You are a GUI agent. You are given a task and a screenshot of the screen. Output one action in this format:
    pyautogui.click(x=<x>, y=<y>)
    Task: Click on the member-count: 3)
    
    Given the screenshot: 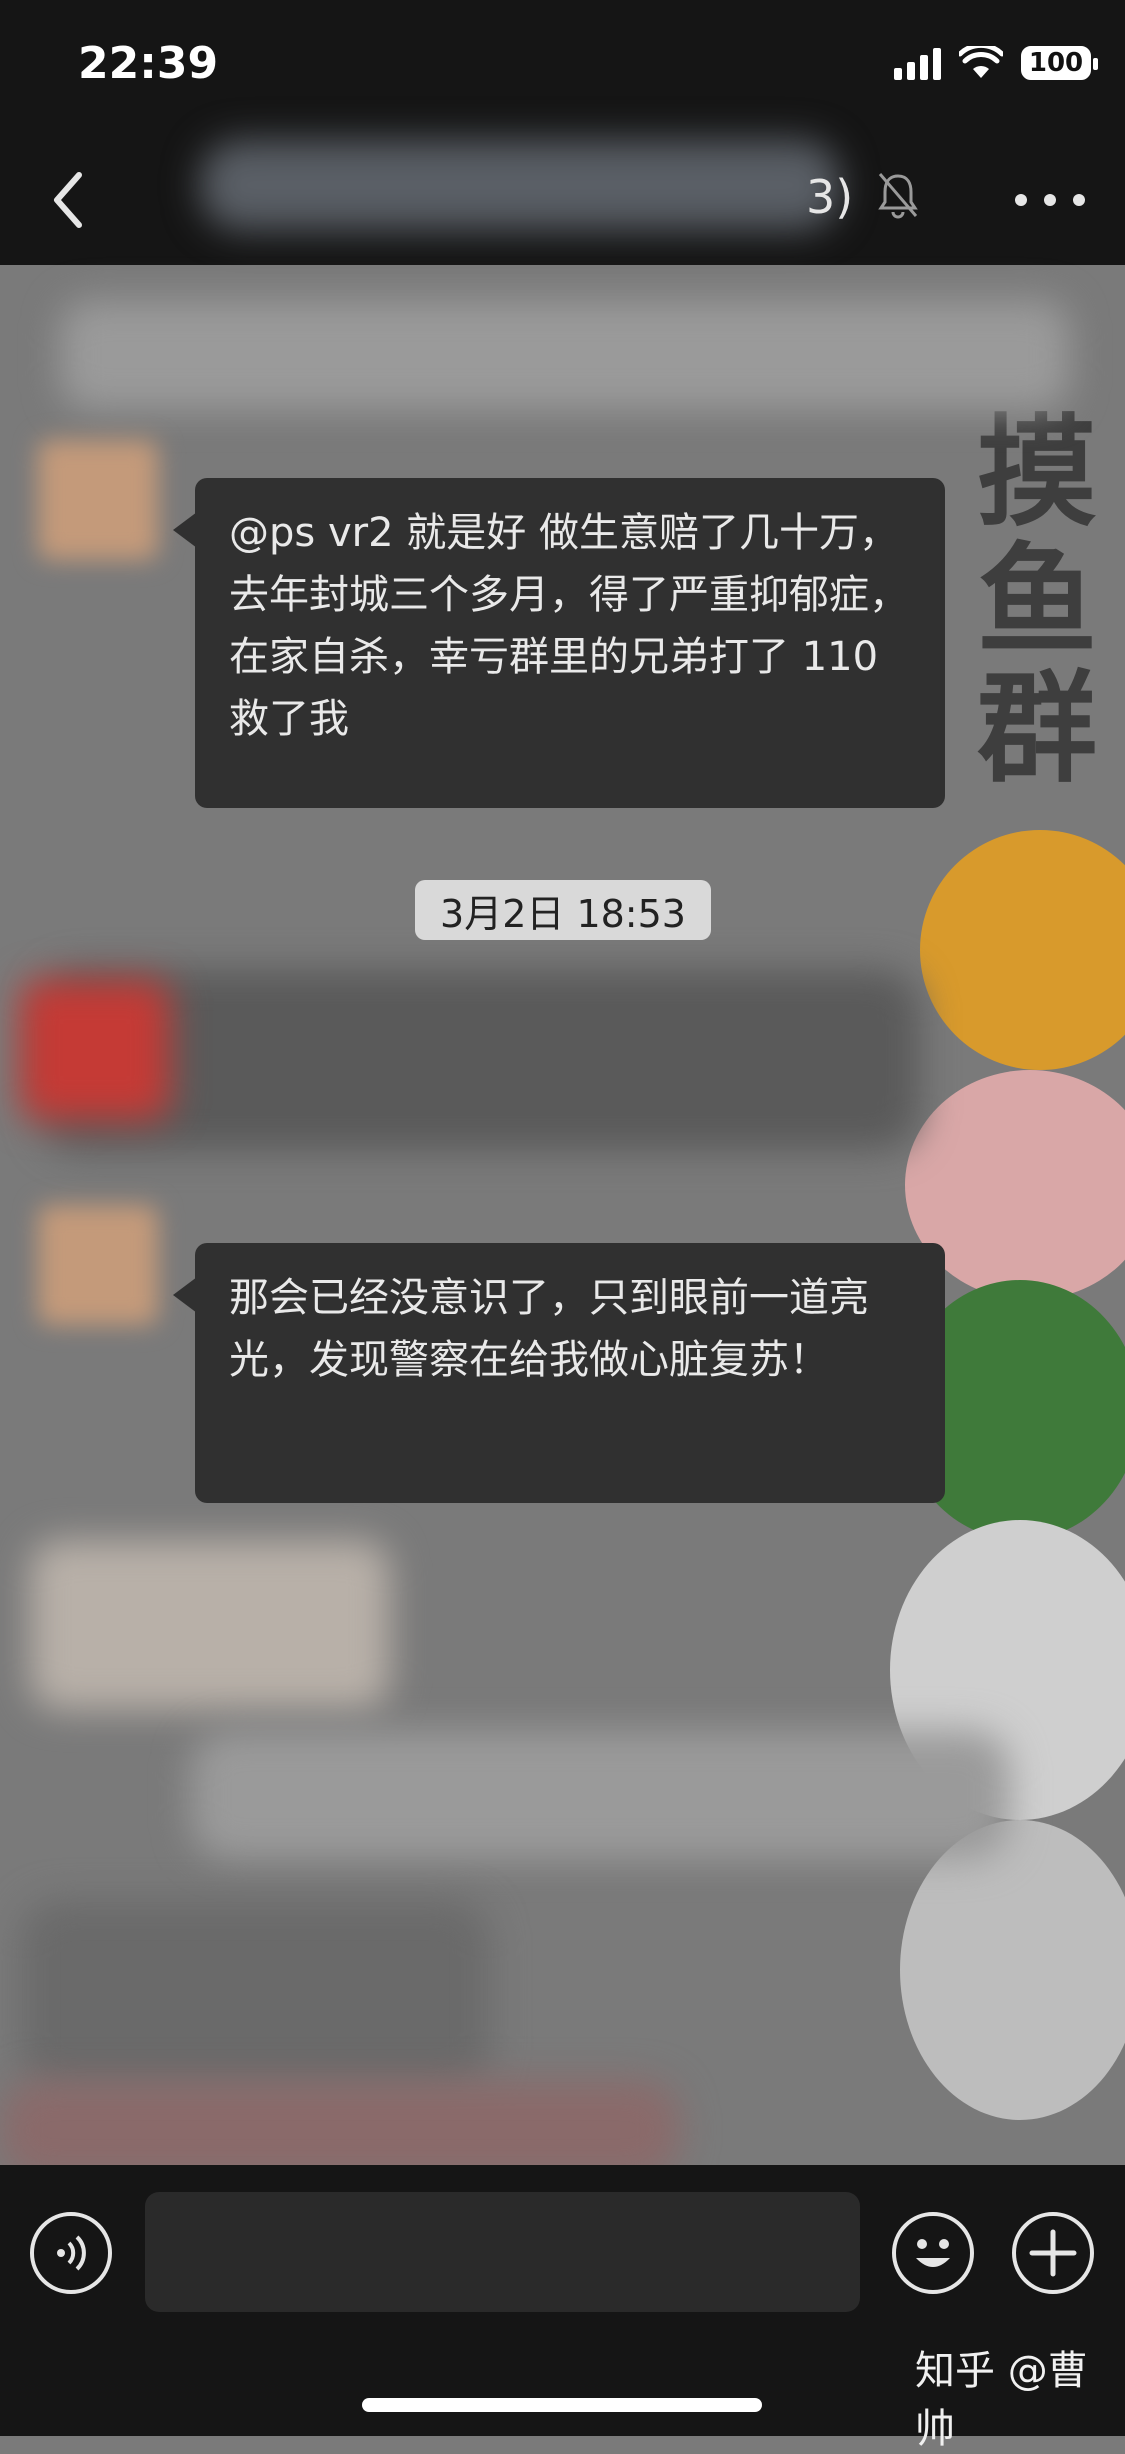 What is the action you would take?
    pyautogui.click(x=830, y=197)
    